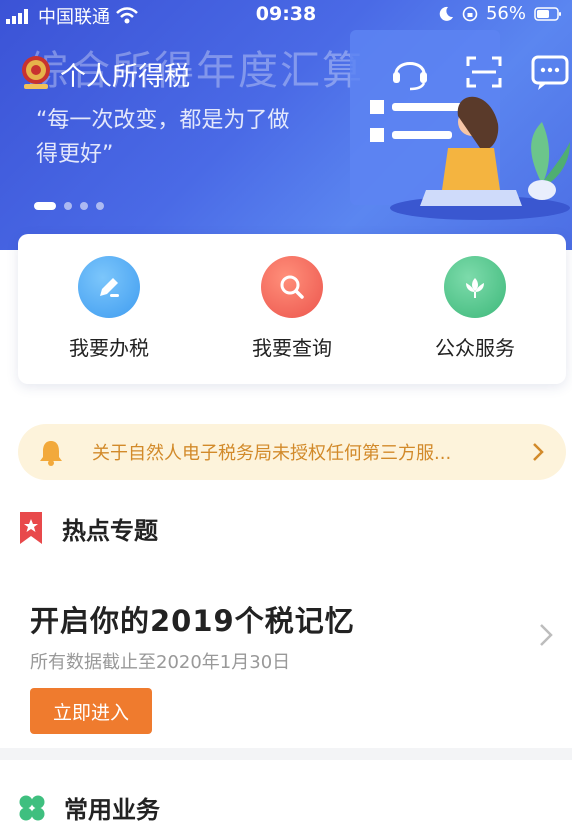 Image resolution: width=572 pixels, height=831 pixels. Describe the element at coordinates (45, 206) in the screenshot. I see `banner-dot-active` at that location.